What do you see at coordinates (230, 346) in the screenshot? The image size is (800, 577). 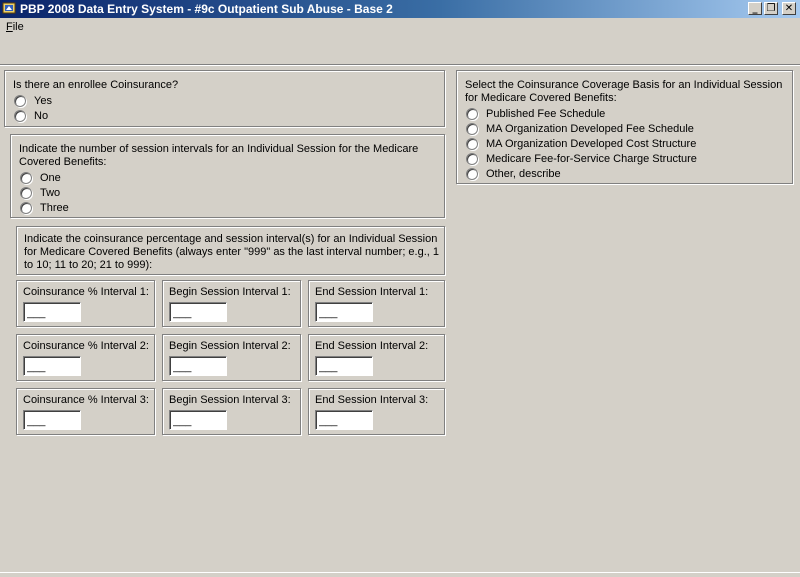 I see `begin-session-interval-2-label: Begin Session Interval 2:` at bounding box center [230, 346].